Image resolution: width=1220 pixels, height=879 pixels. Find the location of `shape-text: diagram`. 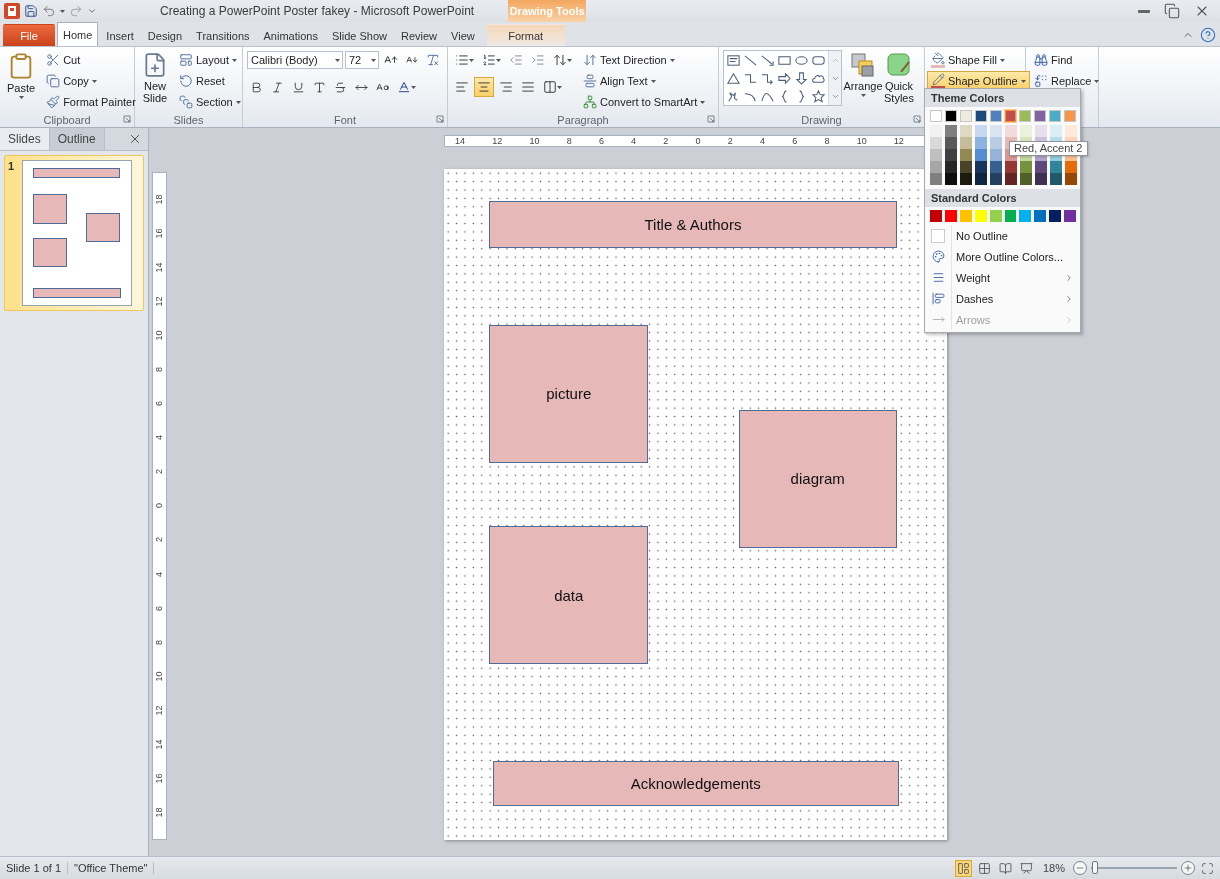

shape-text: diagram is located at coordinates (817, 479).